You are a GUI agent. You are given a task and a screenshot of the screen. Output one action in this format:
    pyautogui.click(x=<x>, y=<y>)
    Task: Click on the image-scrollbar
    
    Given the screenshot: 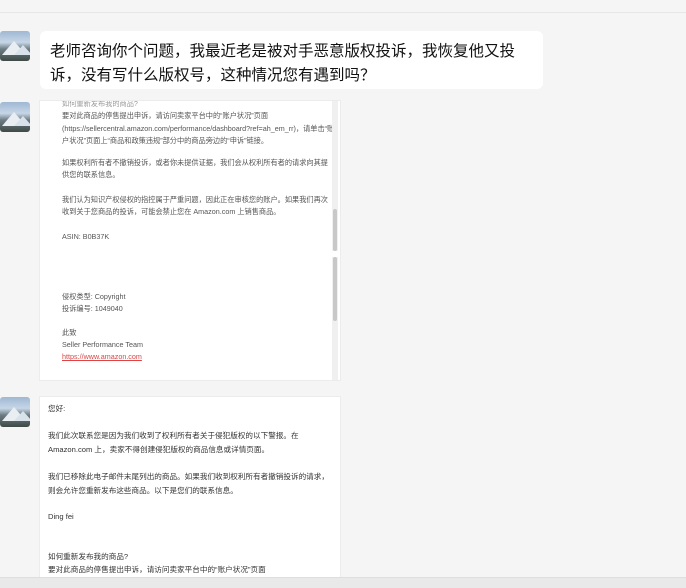 What is the action you would take?
    pyautogui.click(x=335, y=240)
    